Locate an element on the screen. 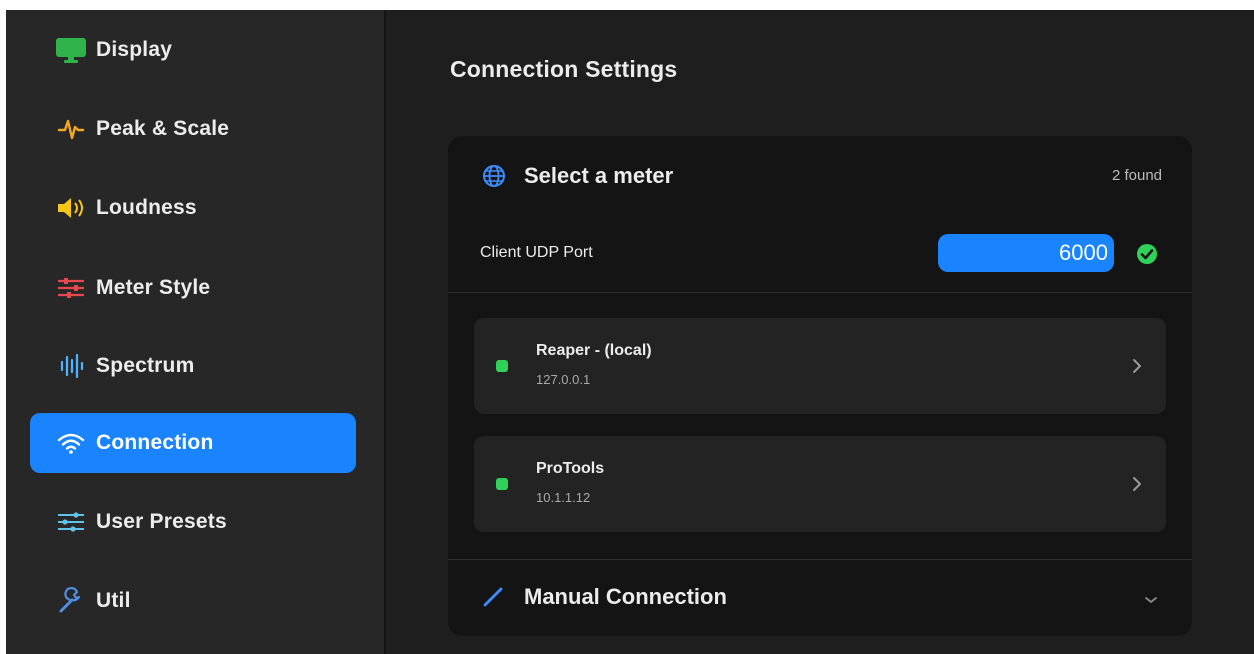 This screenshot has width=1254, height=654. sidebar-item-peak-scale: Peak & Scale is located at coordinates (193, 129).